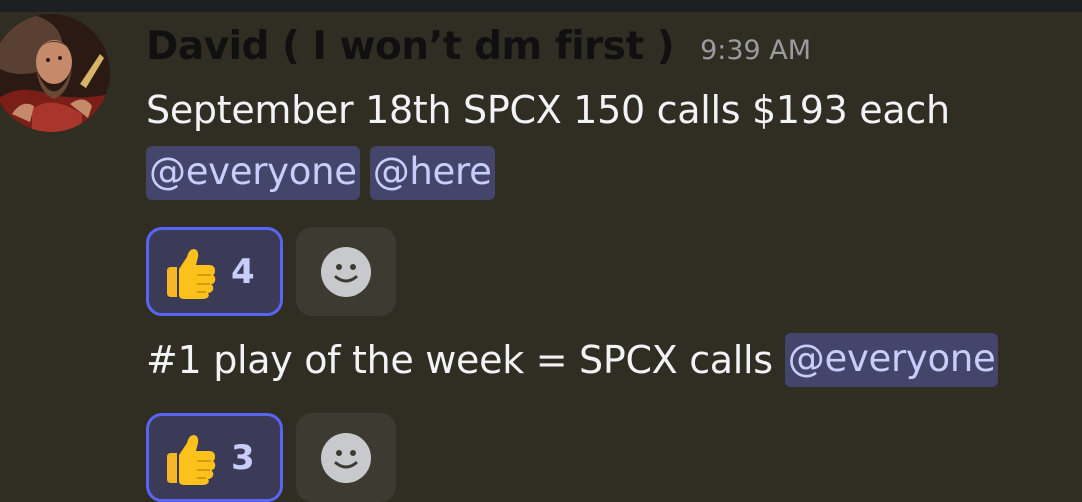 The width and height of the screenshot is (1082, 502). Describe the element at coordinates (432, 173) in the screenshot. I see `mention-here: @here` at that location.